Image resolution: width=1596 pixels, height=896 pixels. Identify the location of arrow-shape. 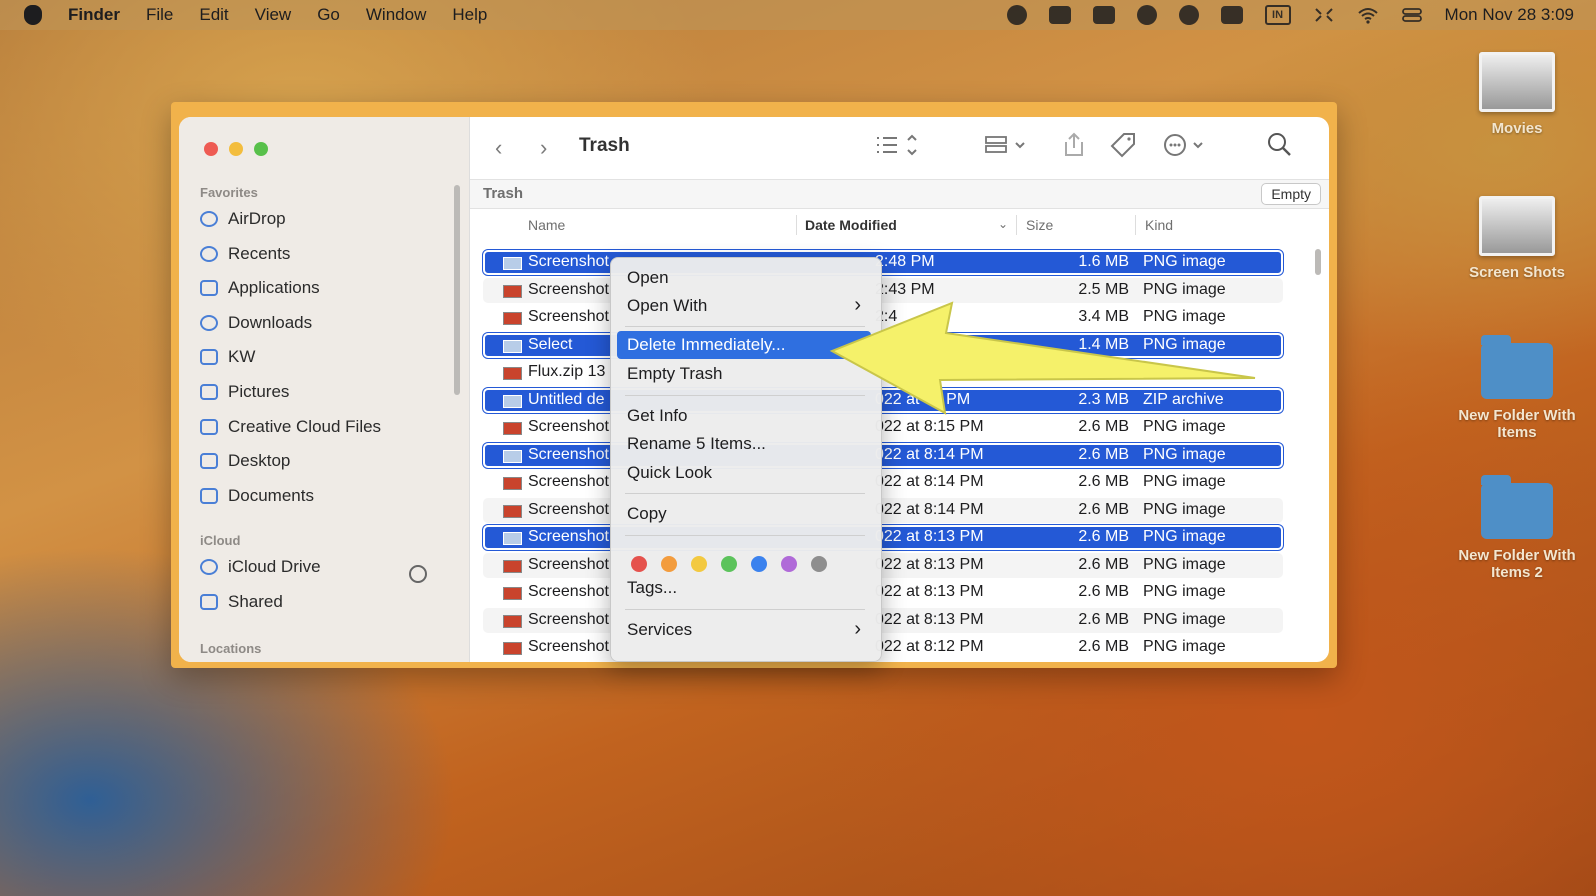
(1042, 358).